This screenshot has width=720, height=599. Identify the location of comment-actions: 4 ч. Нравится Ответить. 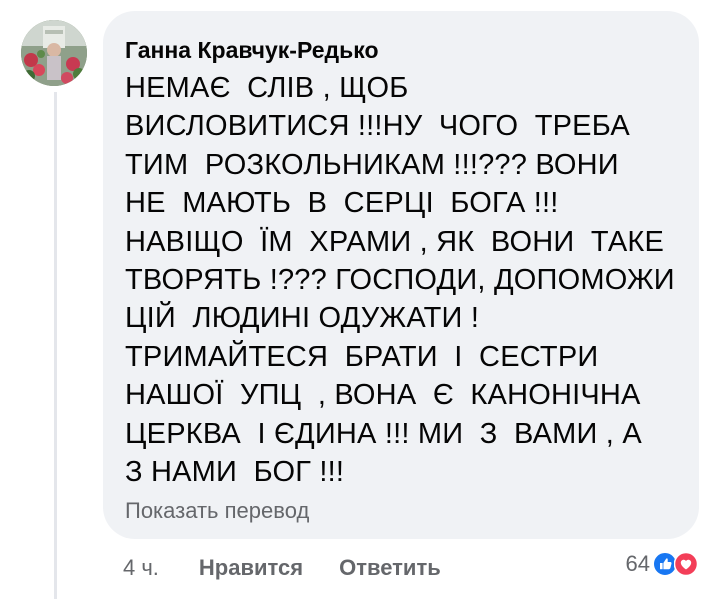
(282, 568).